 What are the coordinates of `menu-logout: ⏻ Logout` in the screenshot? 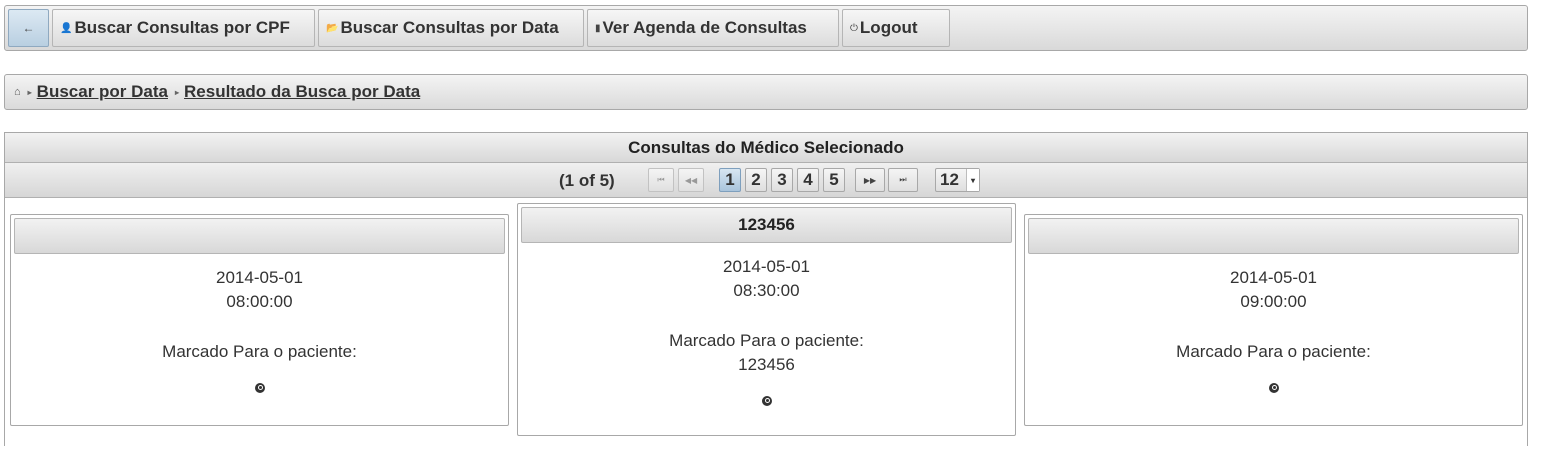 It's located at (896, 28).